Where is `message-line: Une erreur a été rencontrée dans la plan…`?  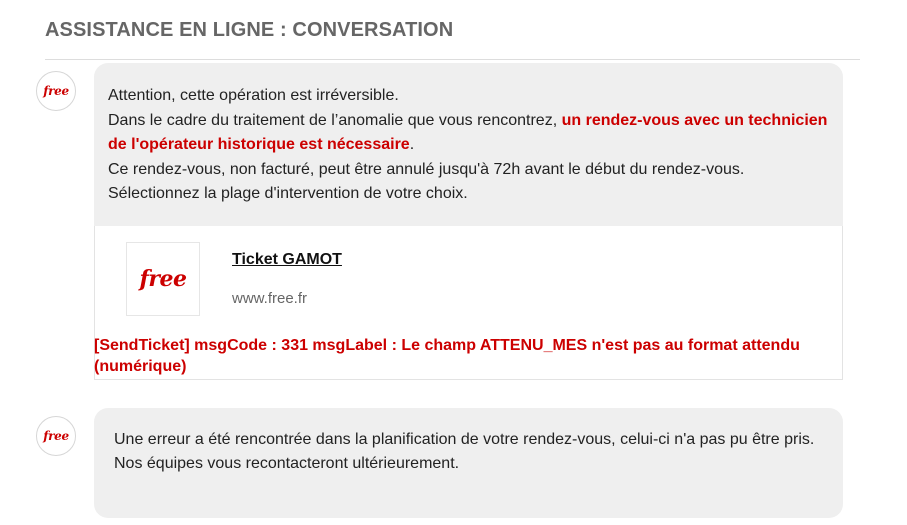
message-line: Une erreur a été rencontrée dans la plan… is located at coordinates (464, 439).